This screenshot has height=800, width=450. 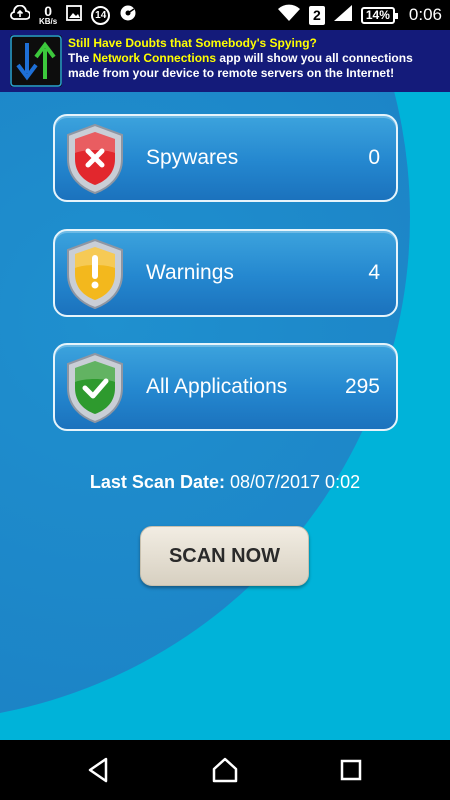 What do you see at coordinates (217, 386) in the screenshot?
I see `all-applications-label: All Applications` at bounding box center [217, 386].